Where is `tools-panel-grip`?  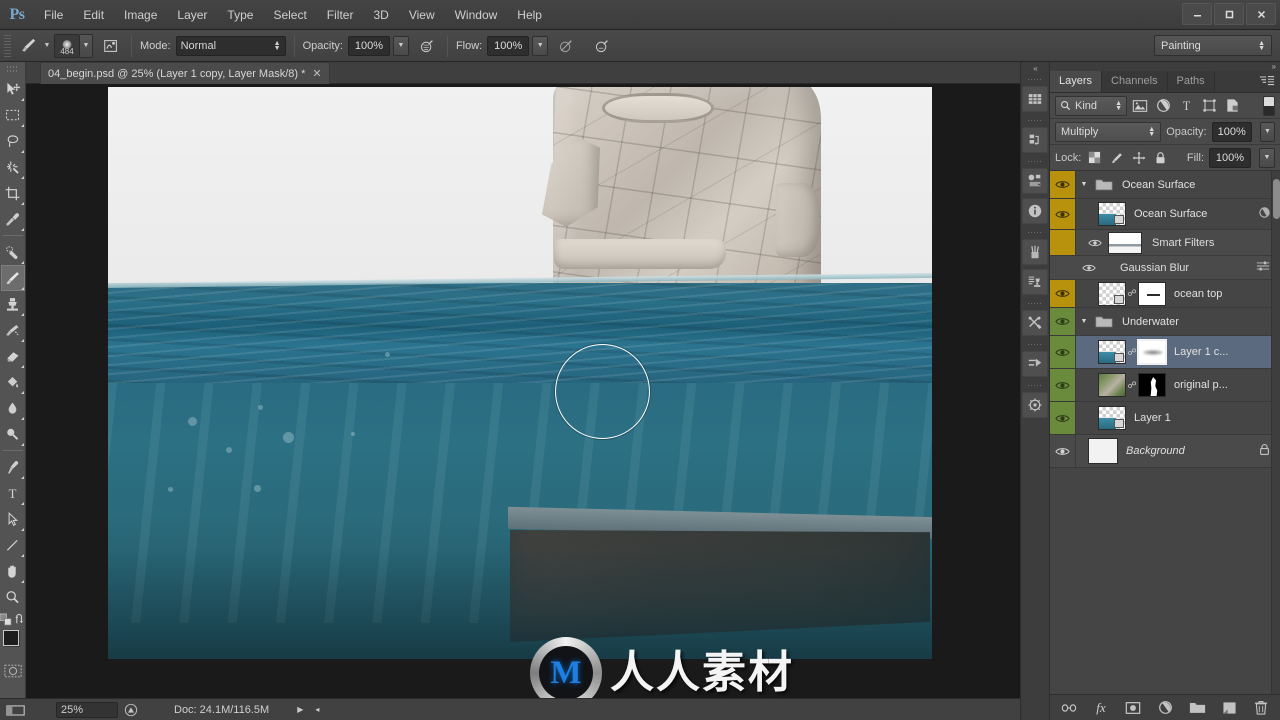 tools-panel-grip is located at coordinates (12, 69).